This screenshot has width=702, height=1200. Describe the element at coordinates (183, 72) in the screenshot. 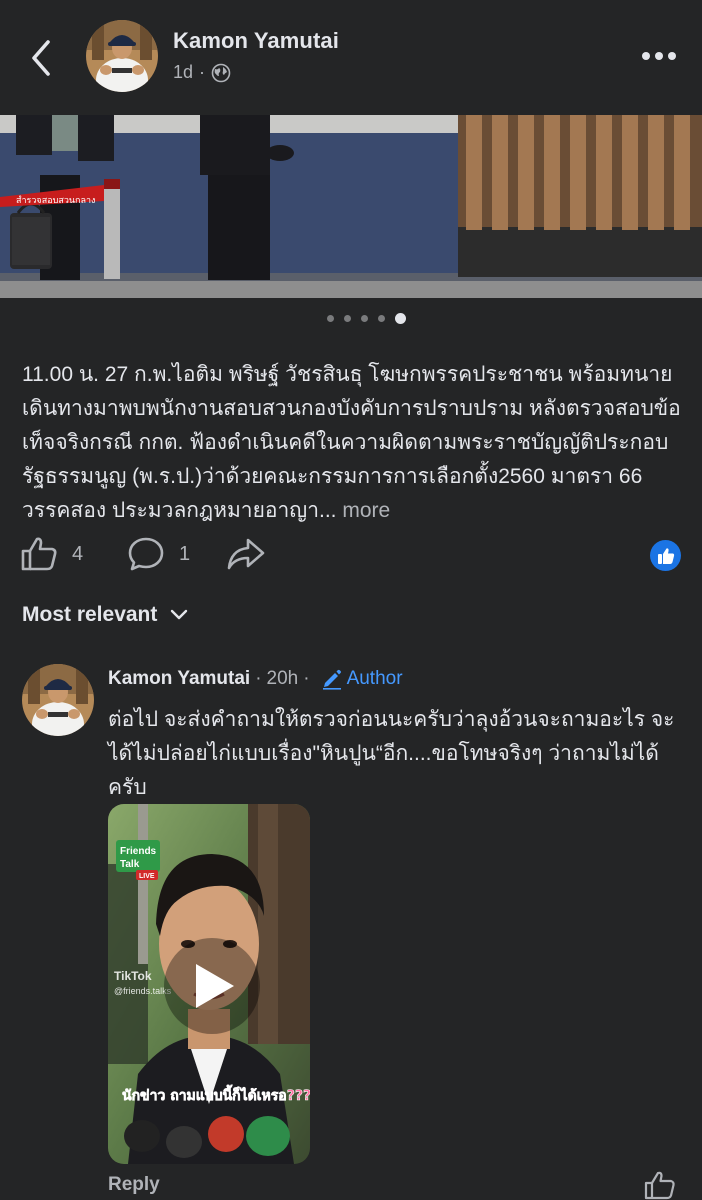

I see `post-time: 1d` at that location.